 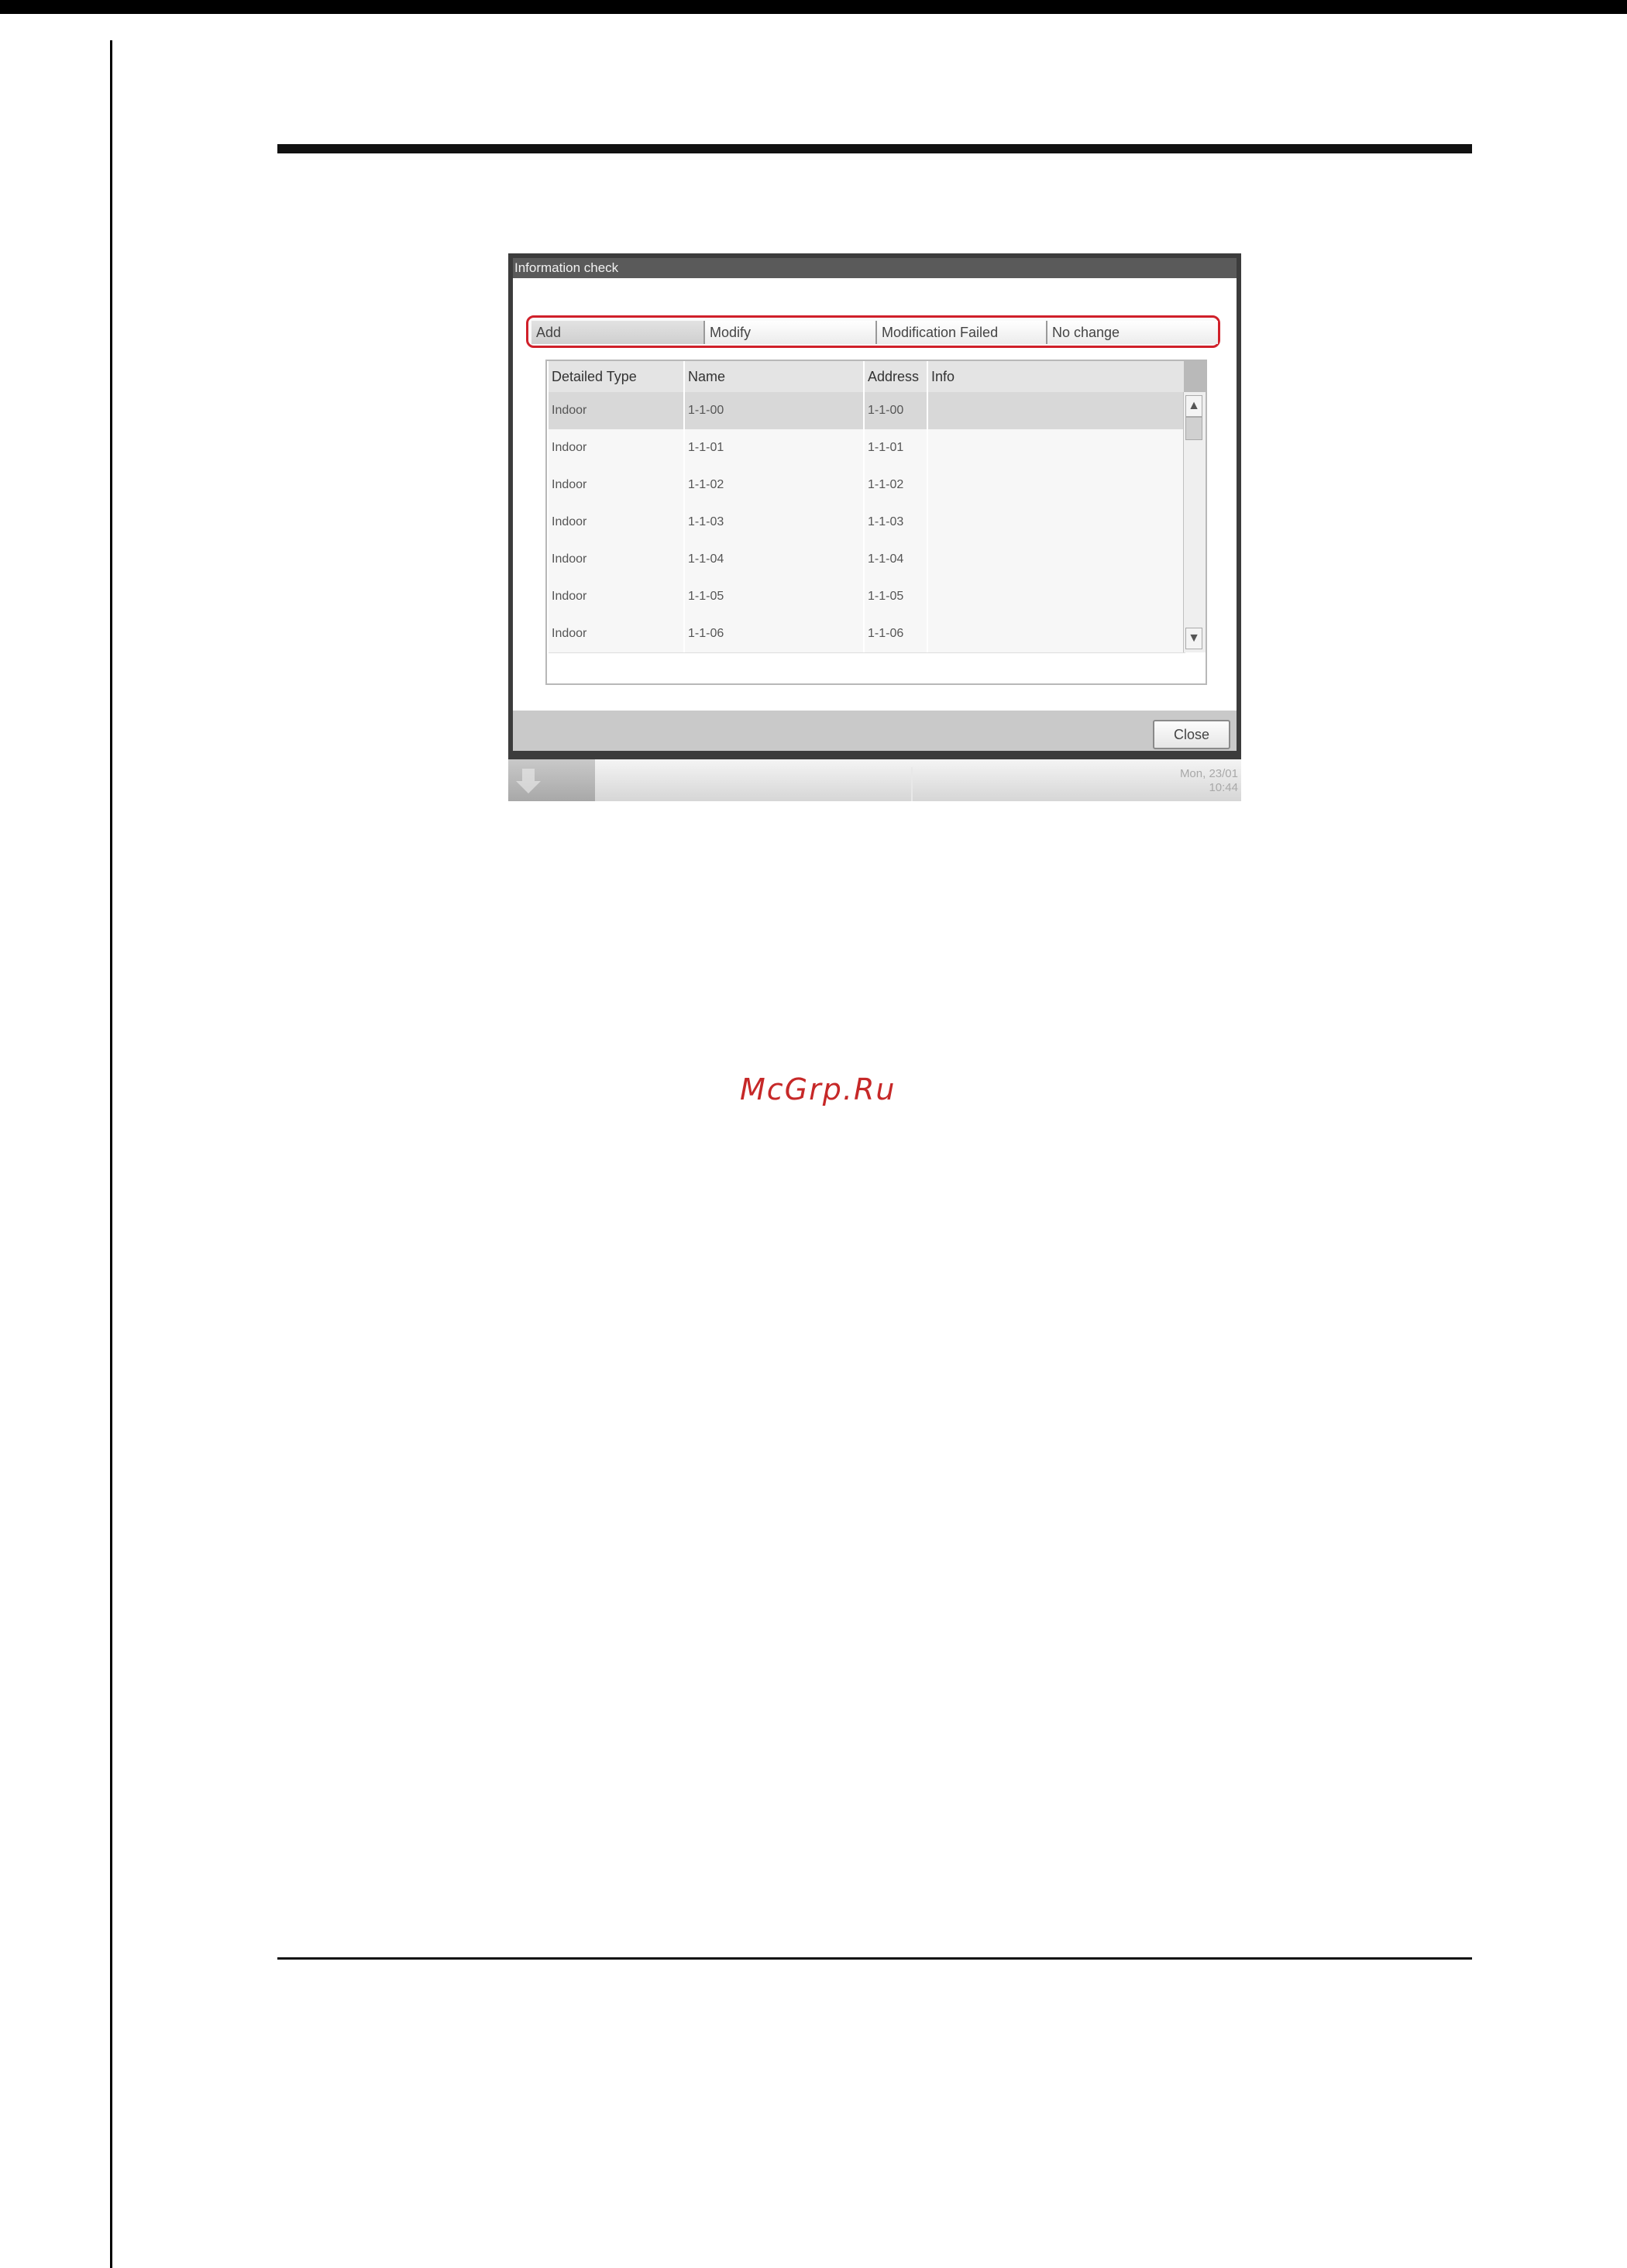 I want to click on scroll-down-icon: ▼, so click(x=1193, y=638).